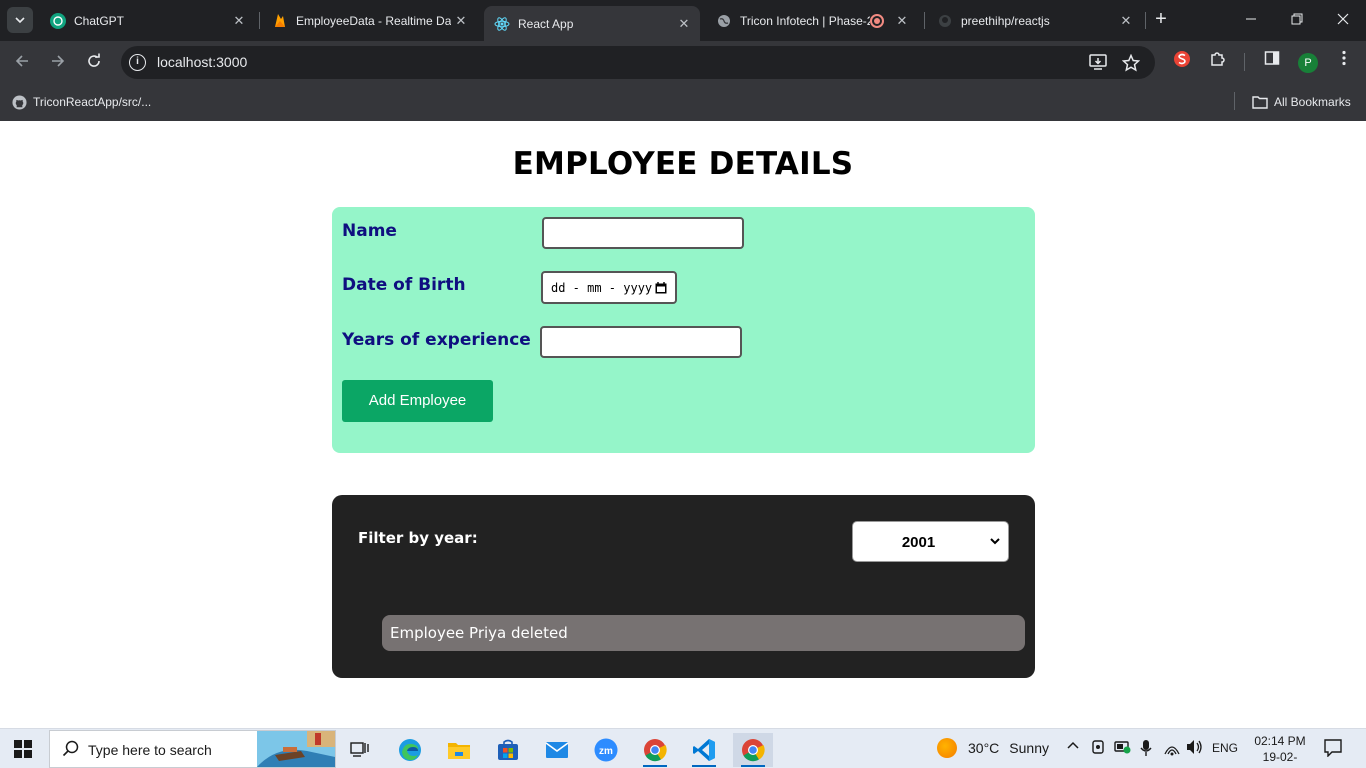 This screenshot has width=1366, height=768. I want to click on vscode-icon, so click(704, 750).